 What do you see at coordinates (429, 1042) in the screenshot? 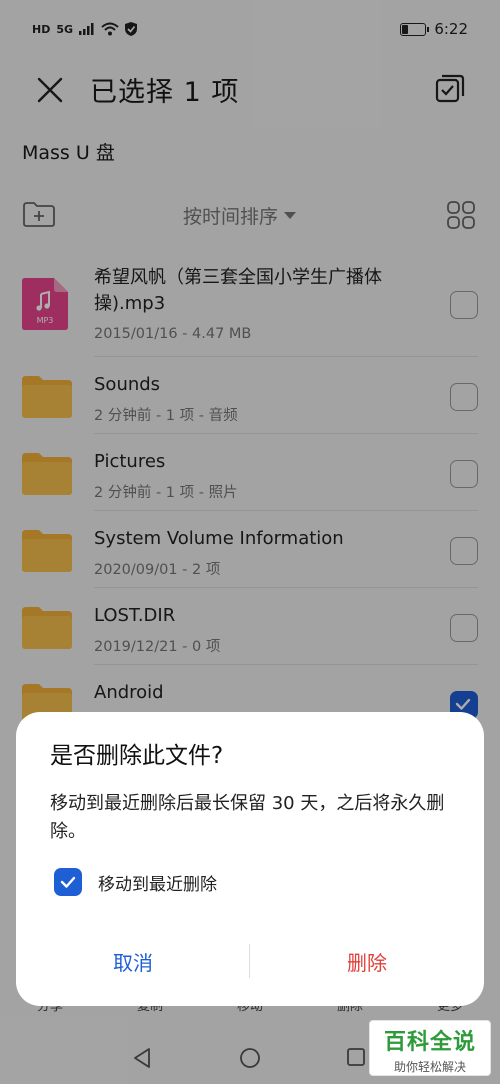
I see `watermark-title: 百科全说` at bounding box center [429, 1042].